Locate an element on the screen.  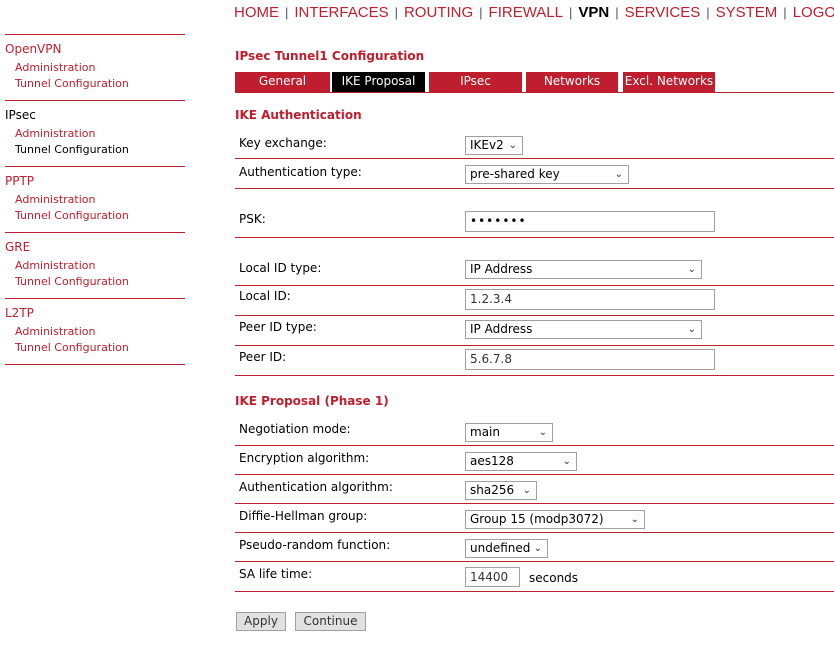
negotiation-mode-select: main ⌄ is located at coordinates (509, 432).